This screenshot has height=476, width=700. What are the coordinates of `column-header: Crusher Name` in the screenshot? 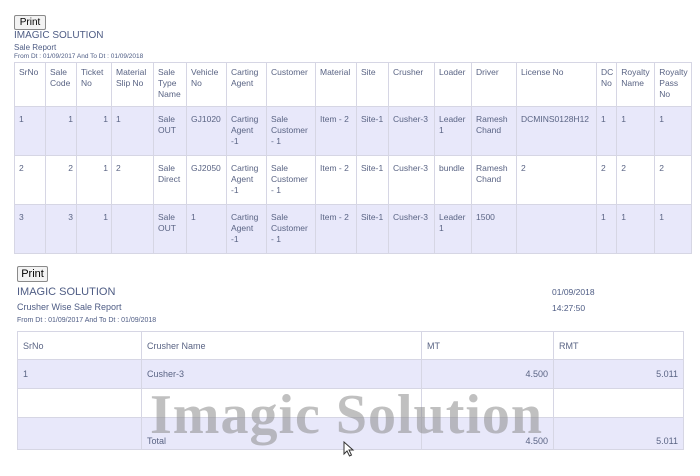 It's located at (281, 345).